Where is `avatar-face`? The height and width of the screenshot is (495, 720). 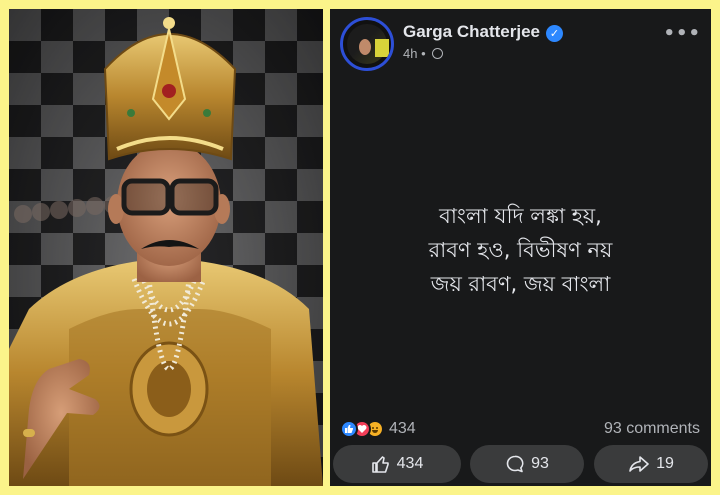 avatar-face is located at coordinates (365, 47).